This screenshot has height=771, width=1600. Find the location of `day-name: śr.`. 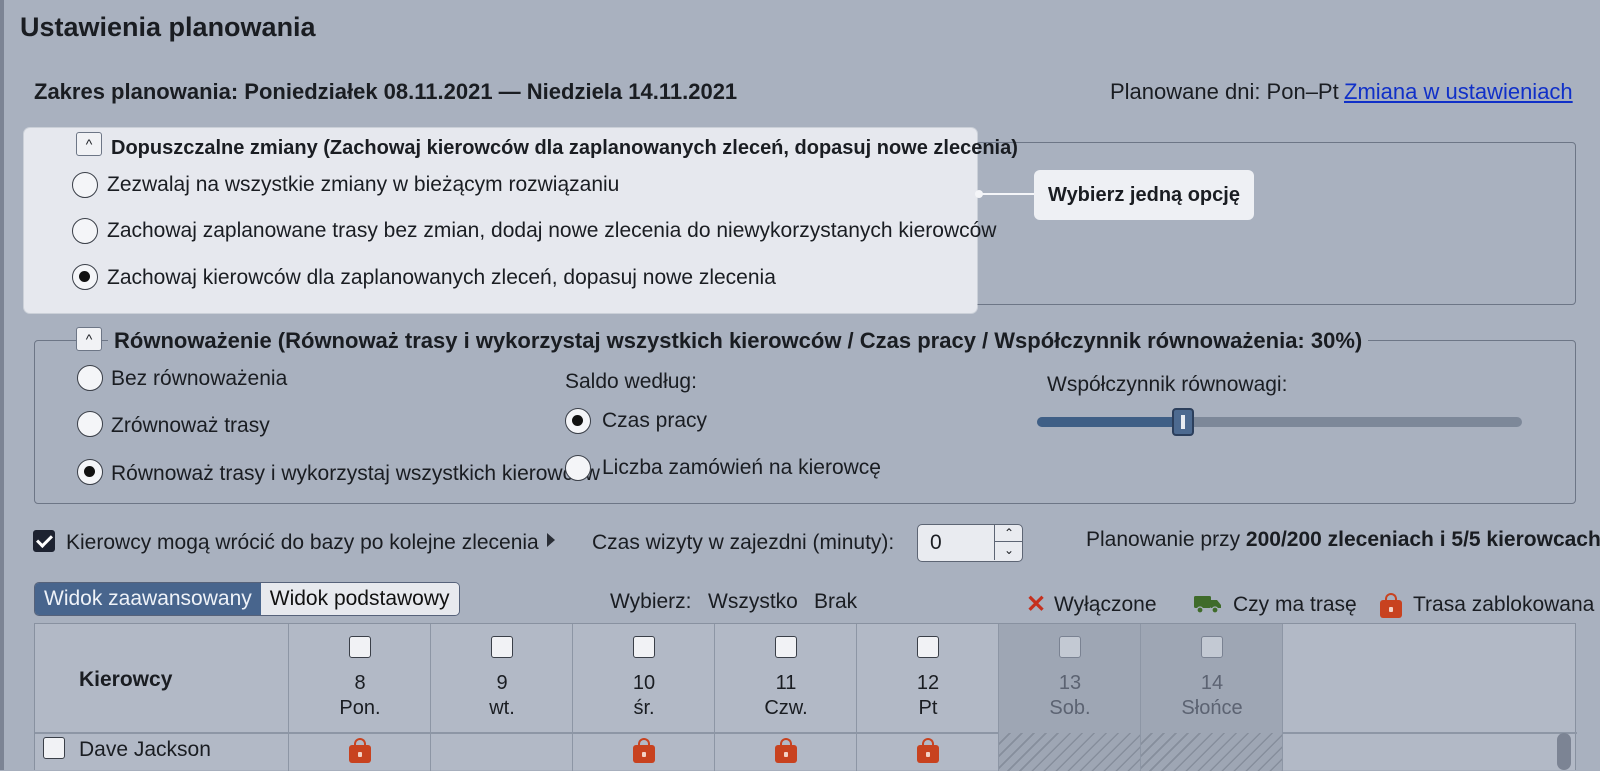

day-name: śr. is located at coordinates (644, 708).